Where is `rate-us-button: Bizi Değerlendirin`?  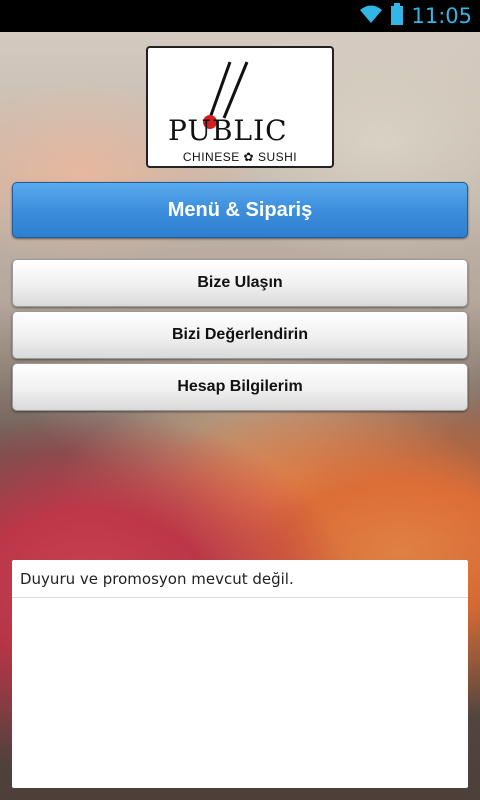 rate-us-button: Bizi Değerlendirin is located at coordinates (240, 335).